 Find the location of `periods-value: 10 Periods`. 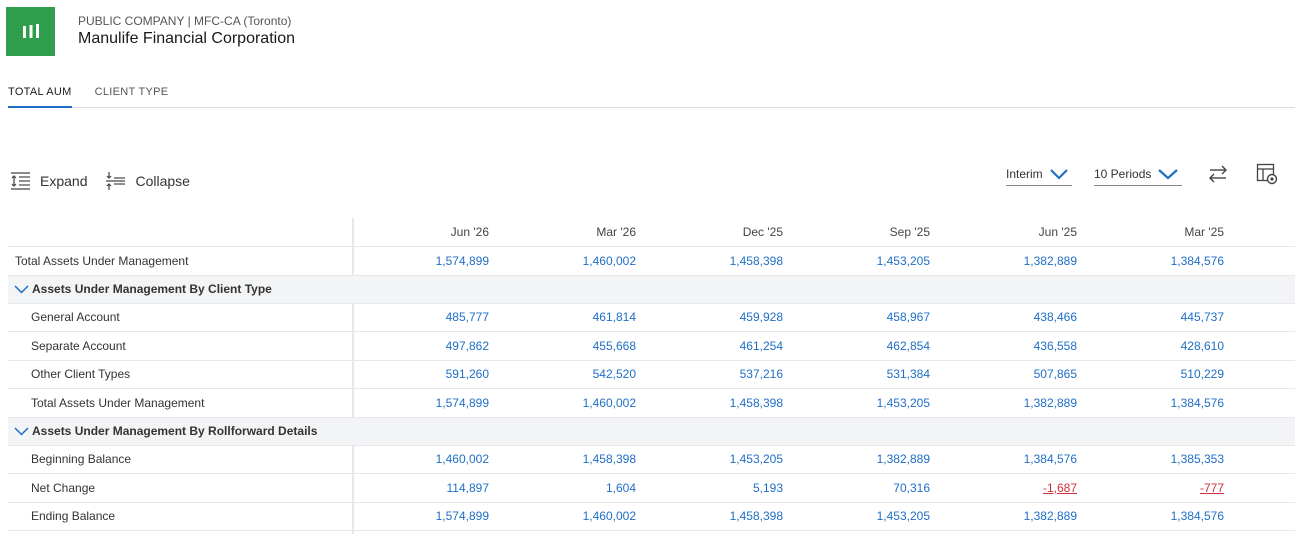

periods-value: 10 Periods is located at coordinates (1123, 173).